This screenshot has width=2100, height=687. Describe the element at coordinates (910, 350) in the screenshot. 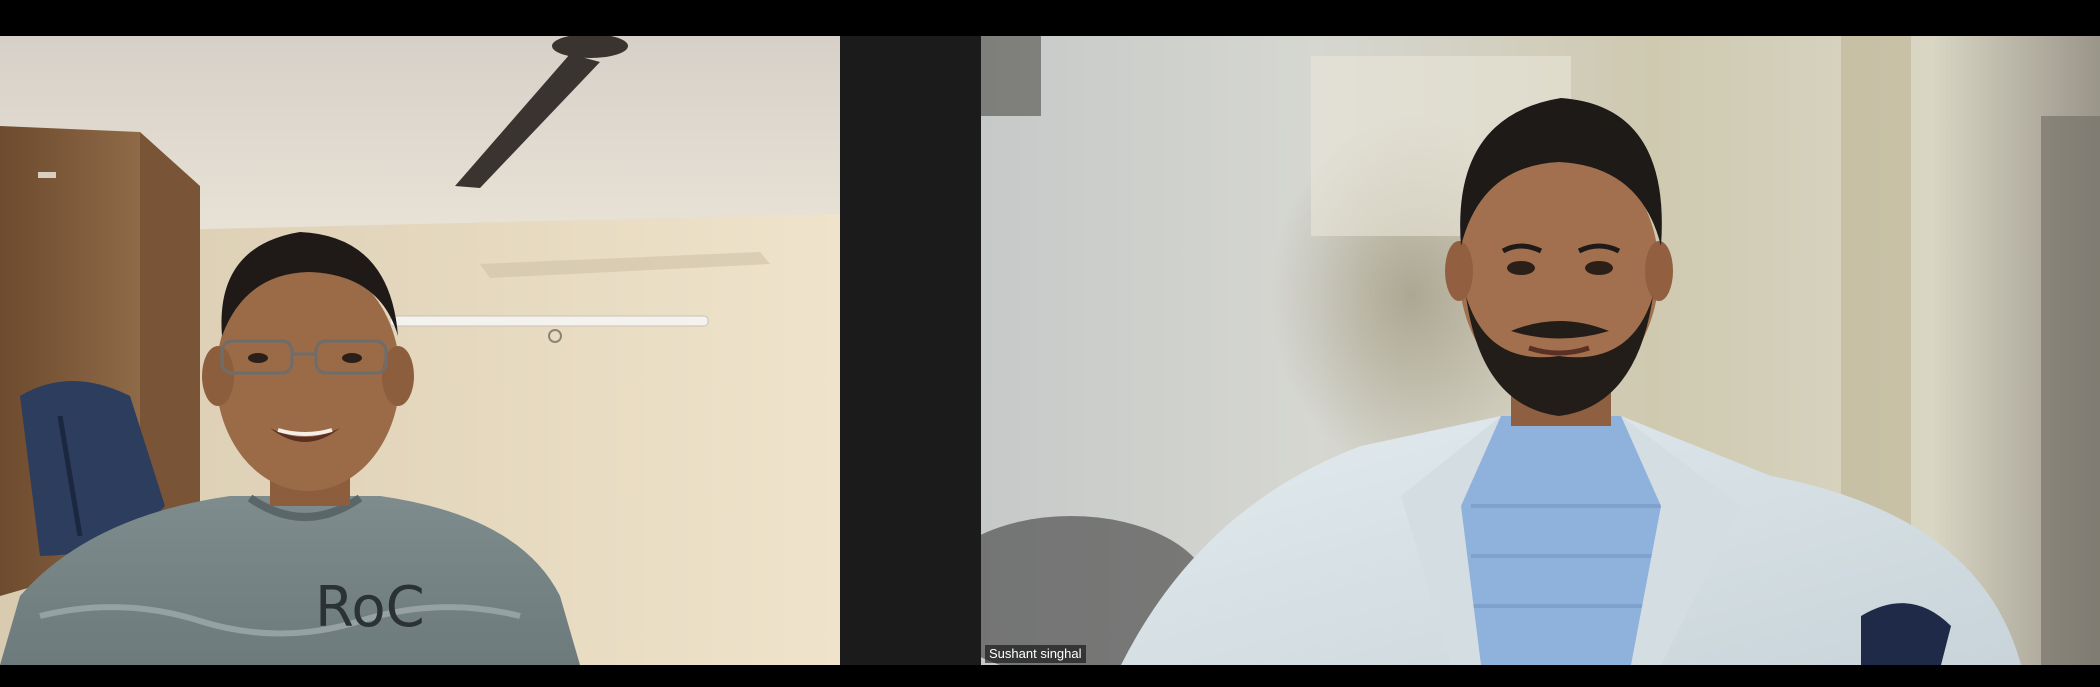

I see `gallery-gap` at that location.